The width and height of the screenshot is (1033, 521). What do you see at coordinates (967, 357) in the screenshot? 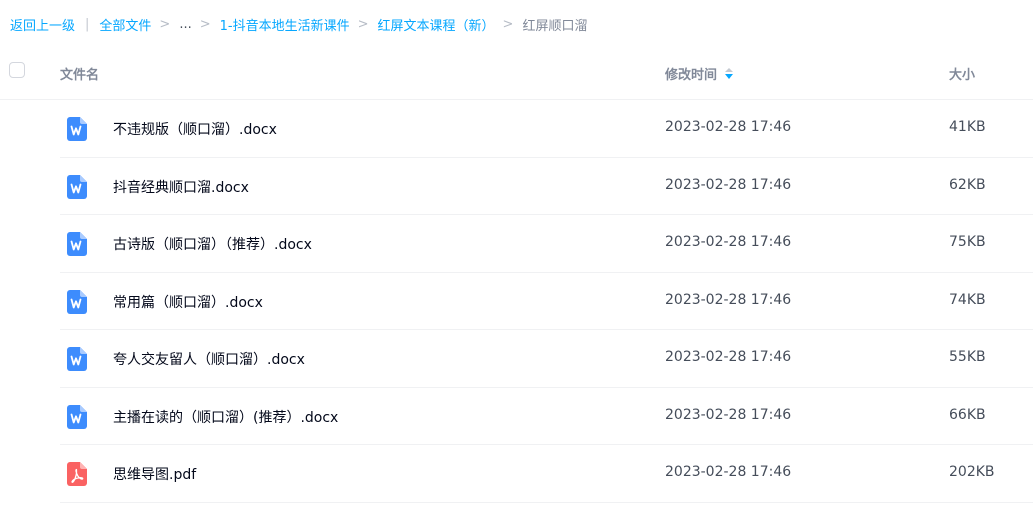
I see `file-size: 55KB` at bounding box center [967, 357].